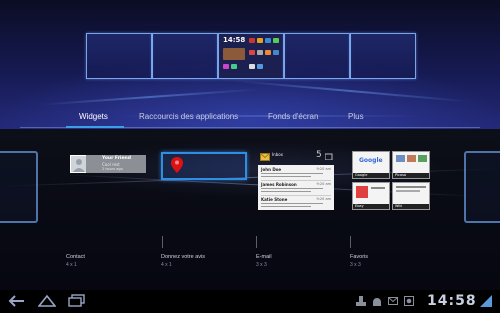 The height and width of the screenshot is (313, 500). Describe the element at coordinates (71, 265) in the screenshot. I see `widget-size-contact: 4 x 1` at that location.